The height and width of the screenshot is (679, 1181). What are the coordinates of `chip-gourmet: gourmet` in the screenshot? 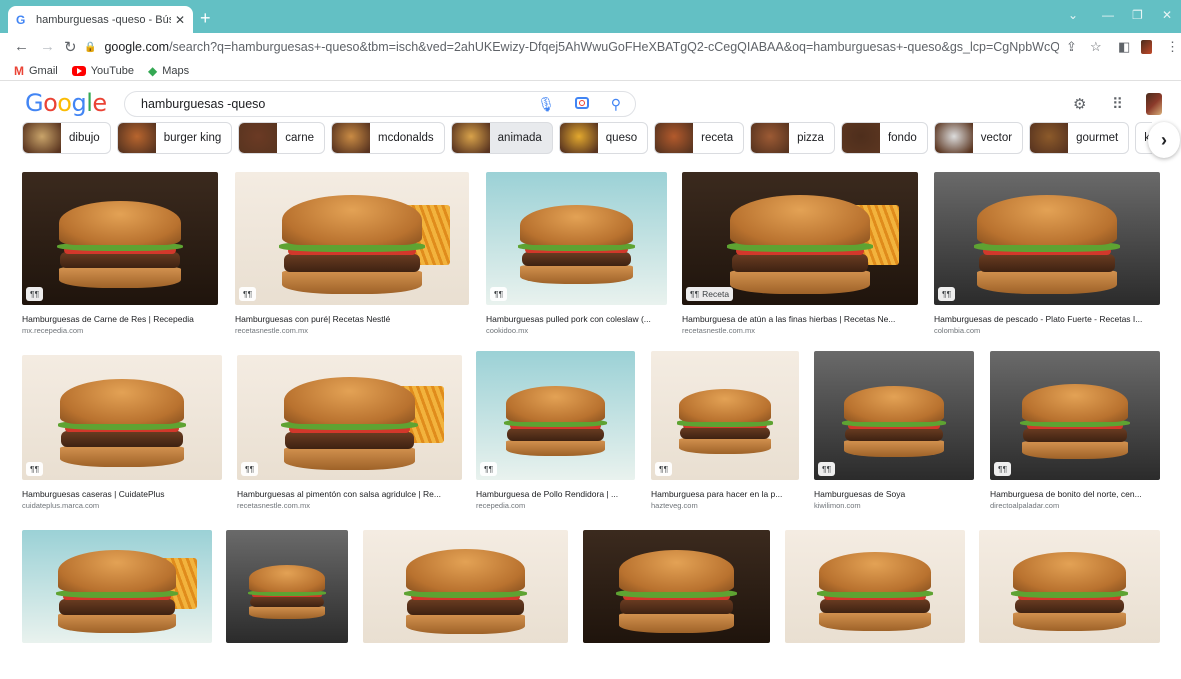 It's located at (1079, 138).